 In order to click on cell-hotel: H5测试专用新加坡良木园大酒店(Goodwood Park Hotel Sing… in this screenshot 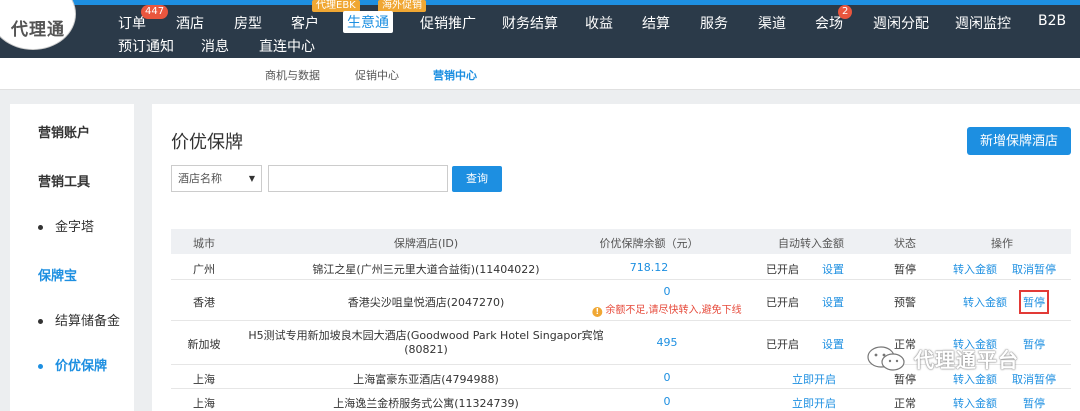, I will do `click(426, 335)`.